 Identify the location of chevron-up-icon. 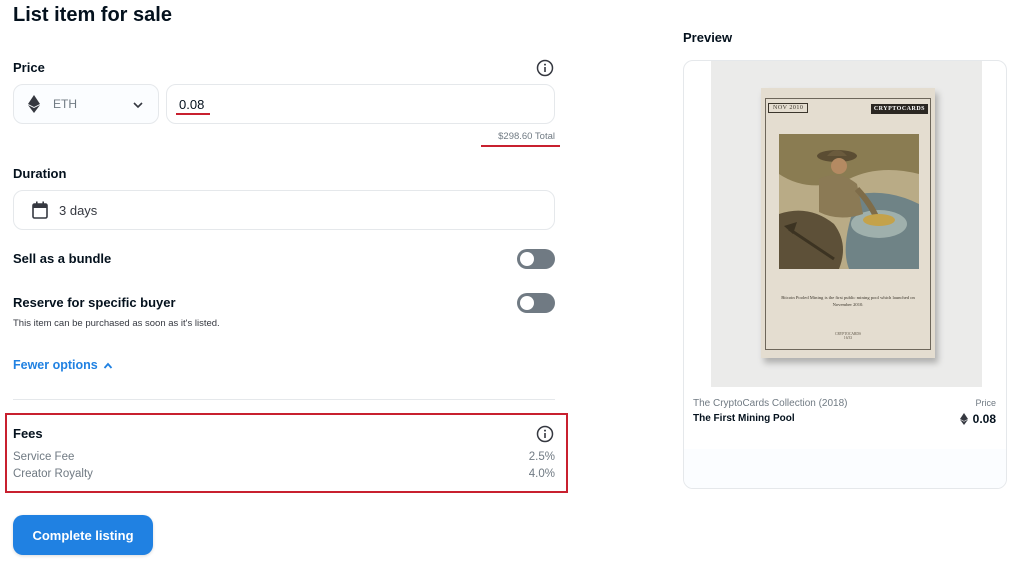
(108, 365).